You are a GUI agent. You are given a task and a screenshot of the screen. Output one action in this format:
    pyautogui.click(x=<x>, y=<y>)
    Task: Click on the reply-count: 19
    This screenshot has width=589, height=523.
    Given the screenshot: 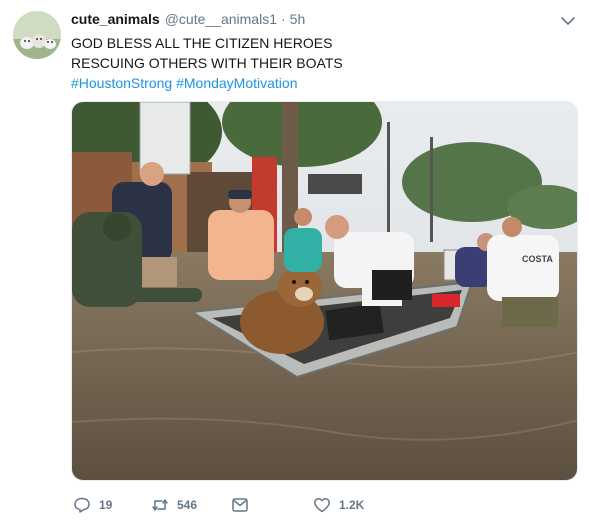 What is the action you would take?
    pyautogui.click(x=106, y=505)
    